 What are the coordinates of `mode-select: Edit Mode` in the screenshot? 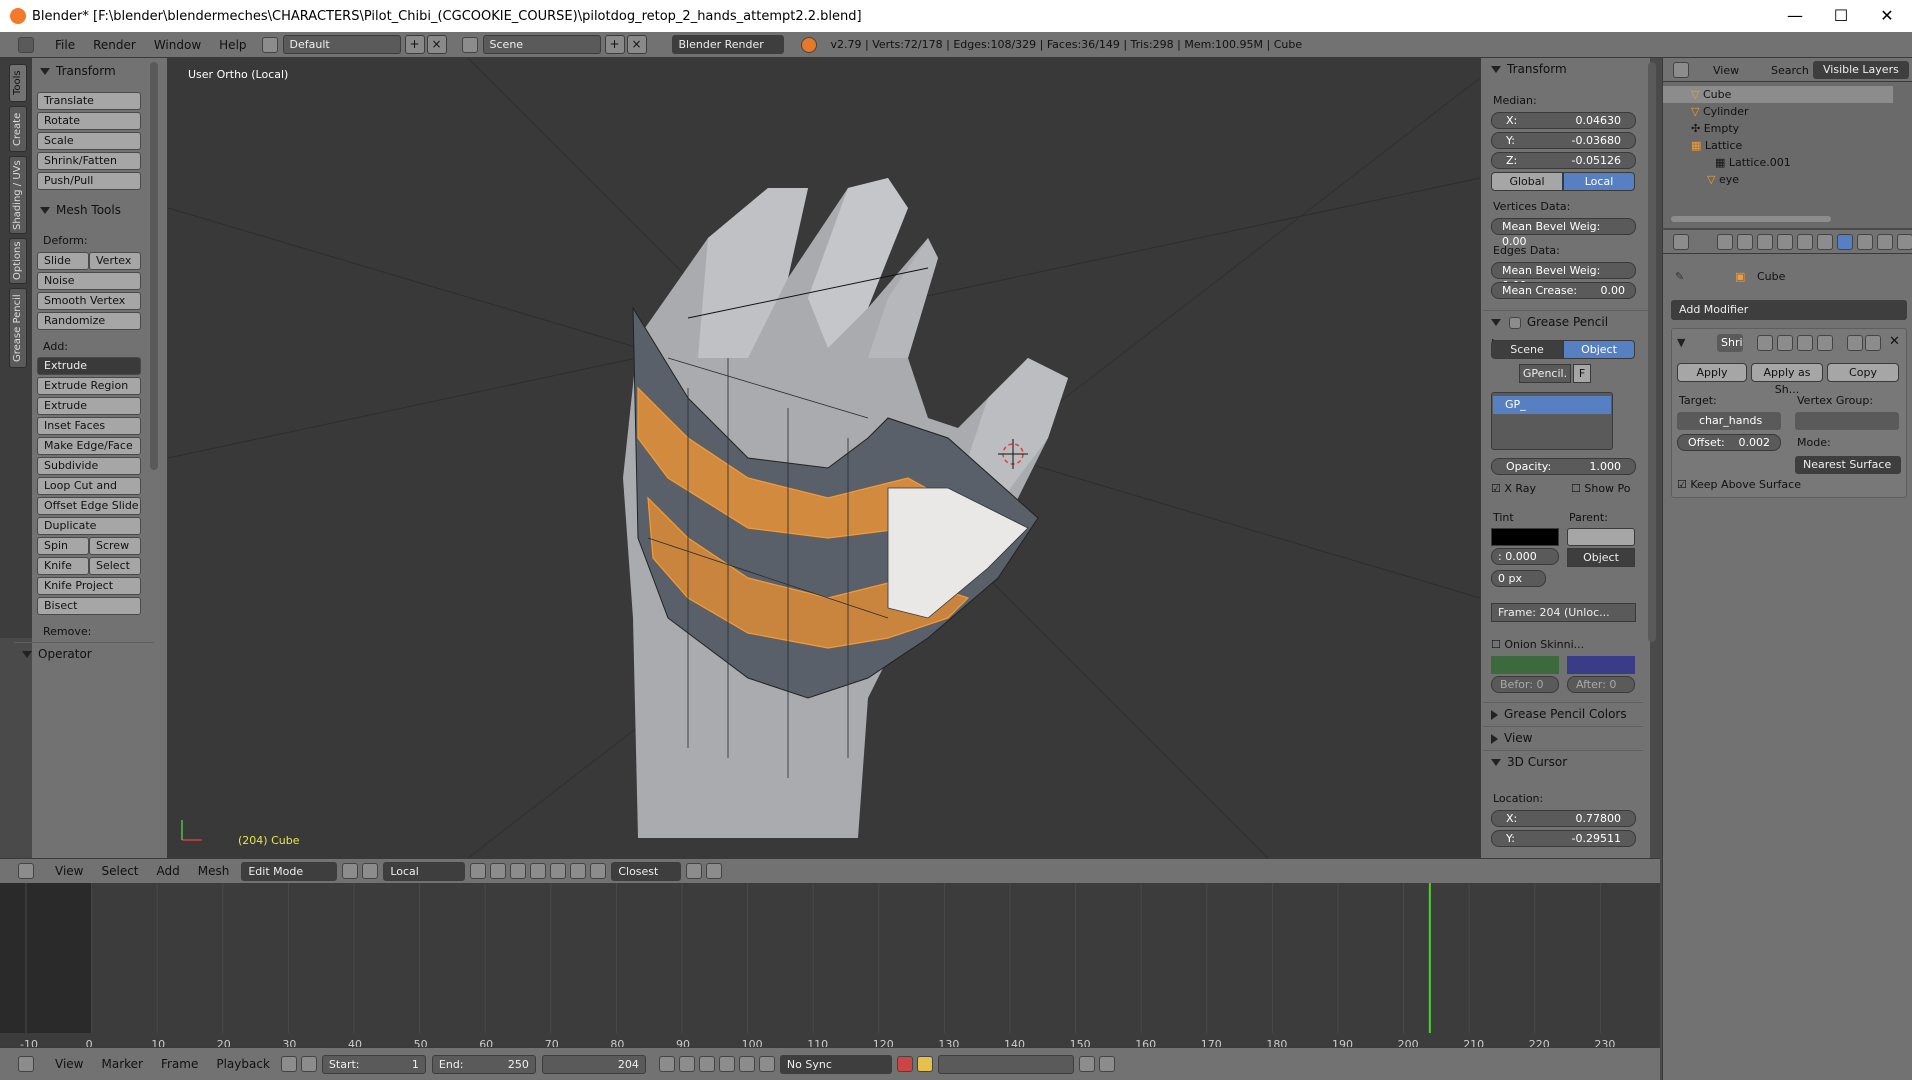 It's located at (289, 871).